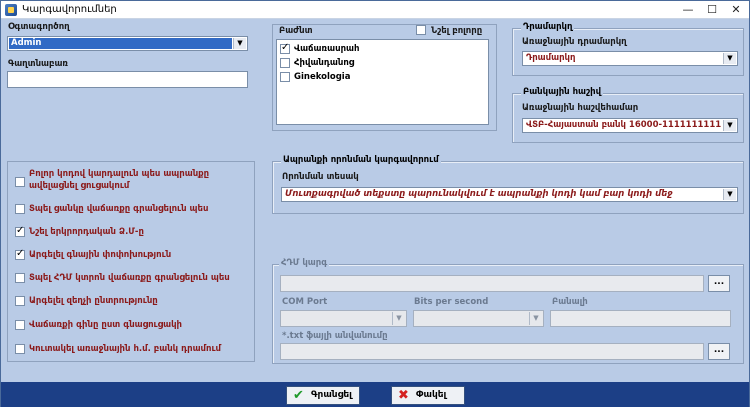 This screenshot has height=407, width=750. I want to click on close-dialog-label: Փակել, so click(431, 395).